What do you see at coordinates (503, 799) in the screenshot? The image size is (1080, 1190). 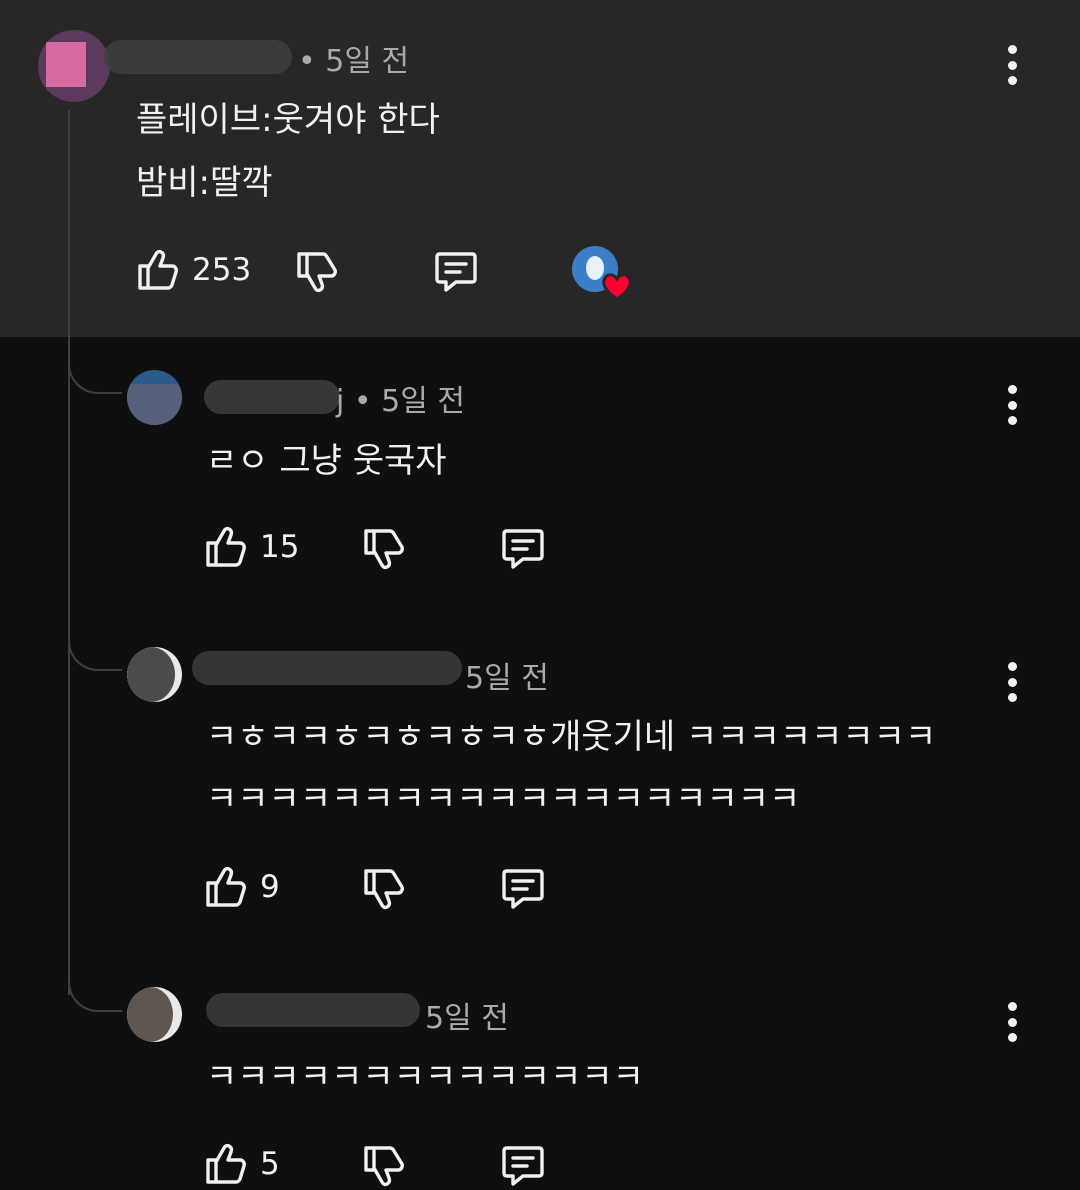 I see `reply-text-line: ㅋㅋㅋㅋㅋㅋㅋㅋㅋㅋㅋㅋㅋㅋㅋㅋㅋㅋㅋ` at bounding box center [503, 799].